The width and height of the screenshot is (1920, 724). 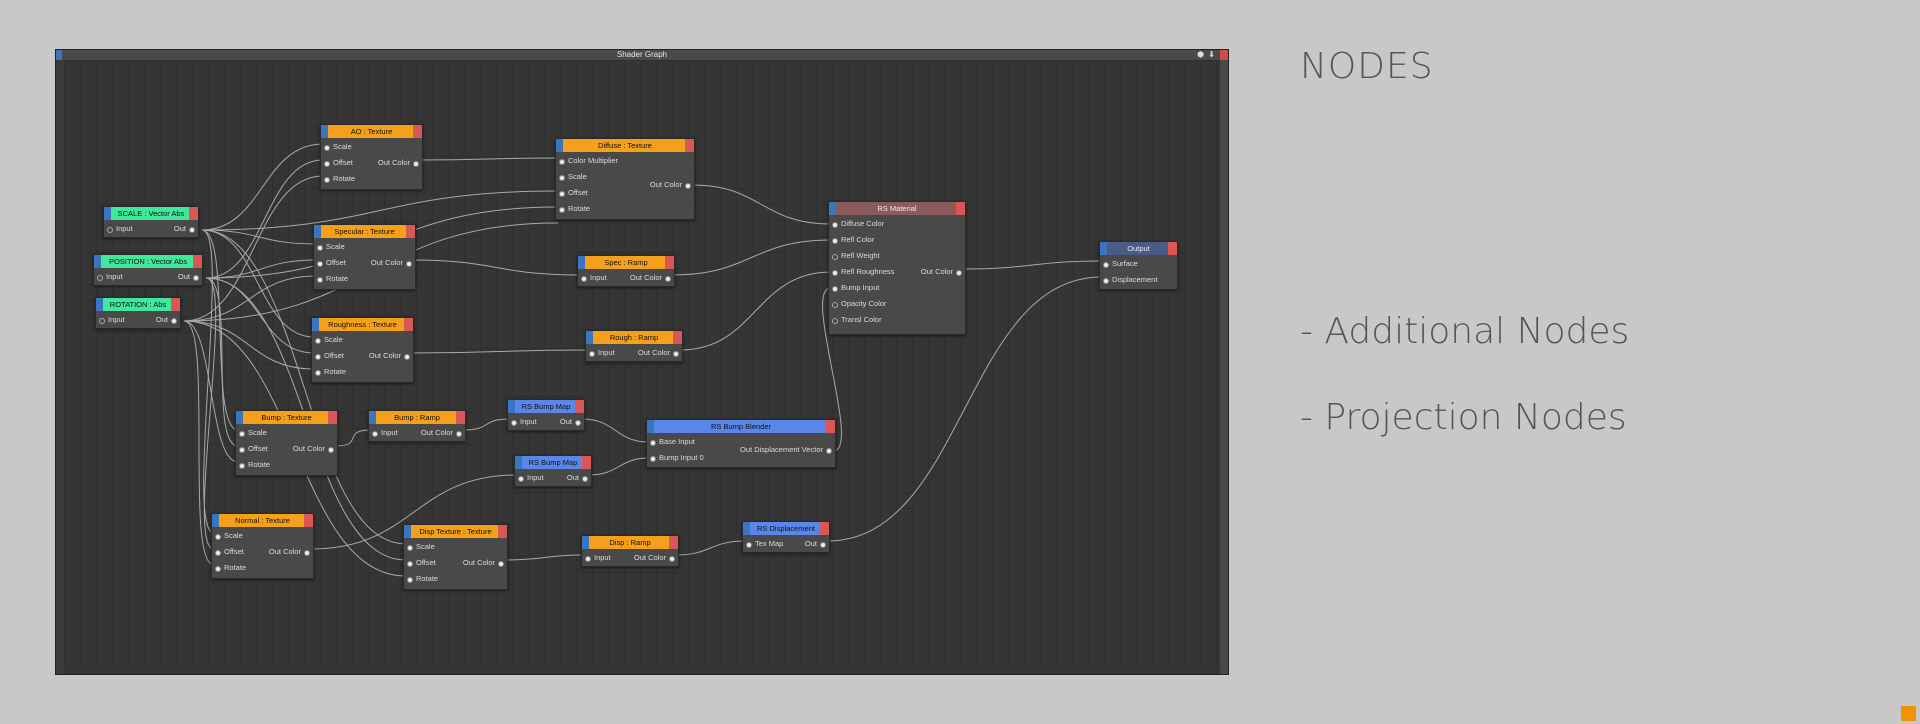 What do you see at coordinates (1138, 265) in the screenshot?
I see `node-output: Output Surface Displacement` at bounding box center [1138, 265].